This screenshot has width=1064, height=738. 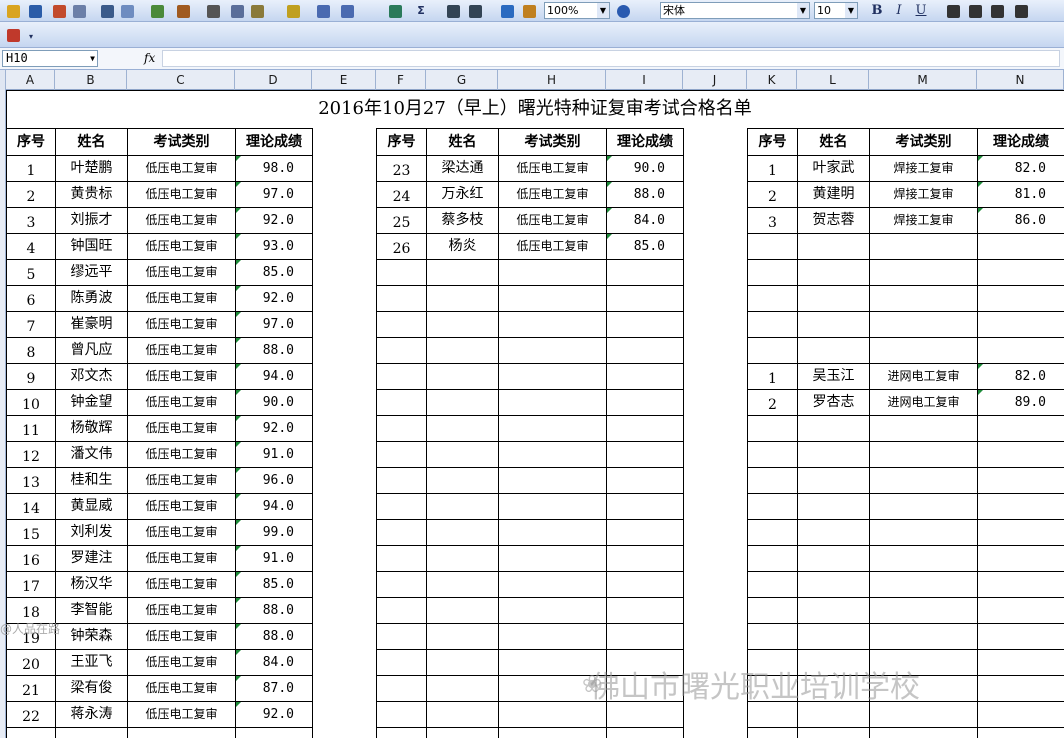 What do you see at coordinates (603, 10) in the screenshot?
I see `zoom-dropdown-icon: ▼` at bounding box center [603, 10].